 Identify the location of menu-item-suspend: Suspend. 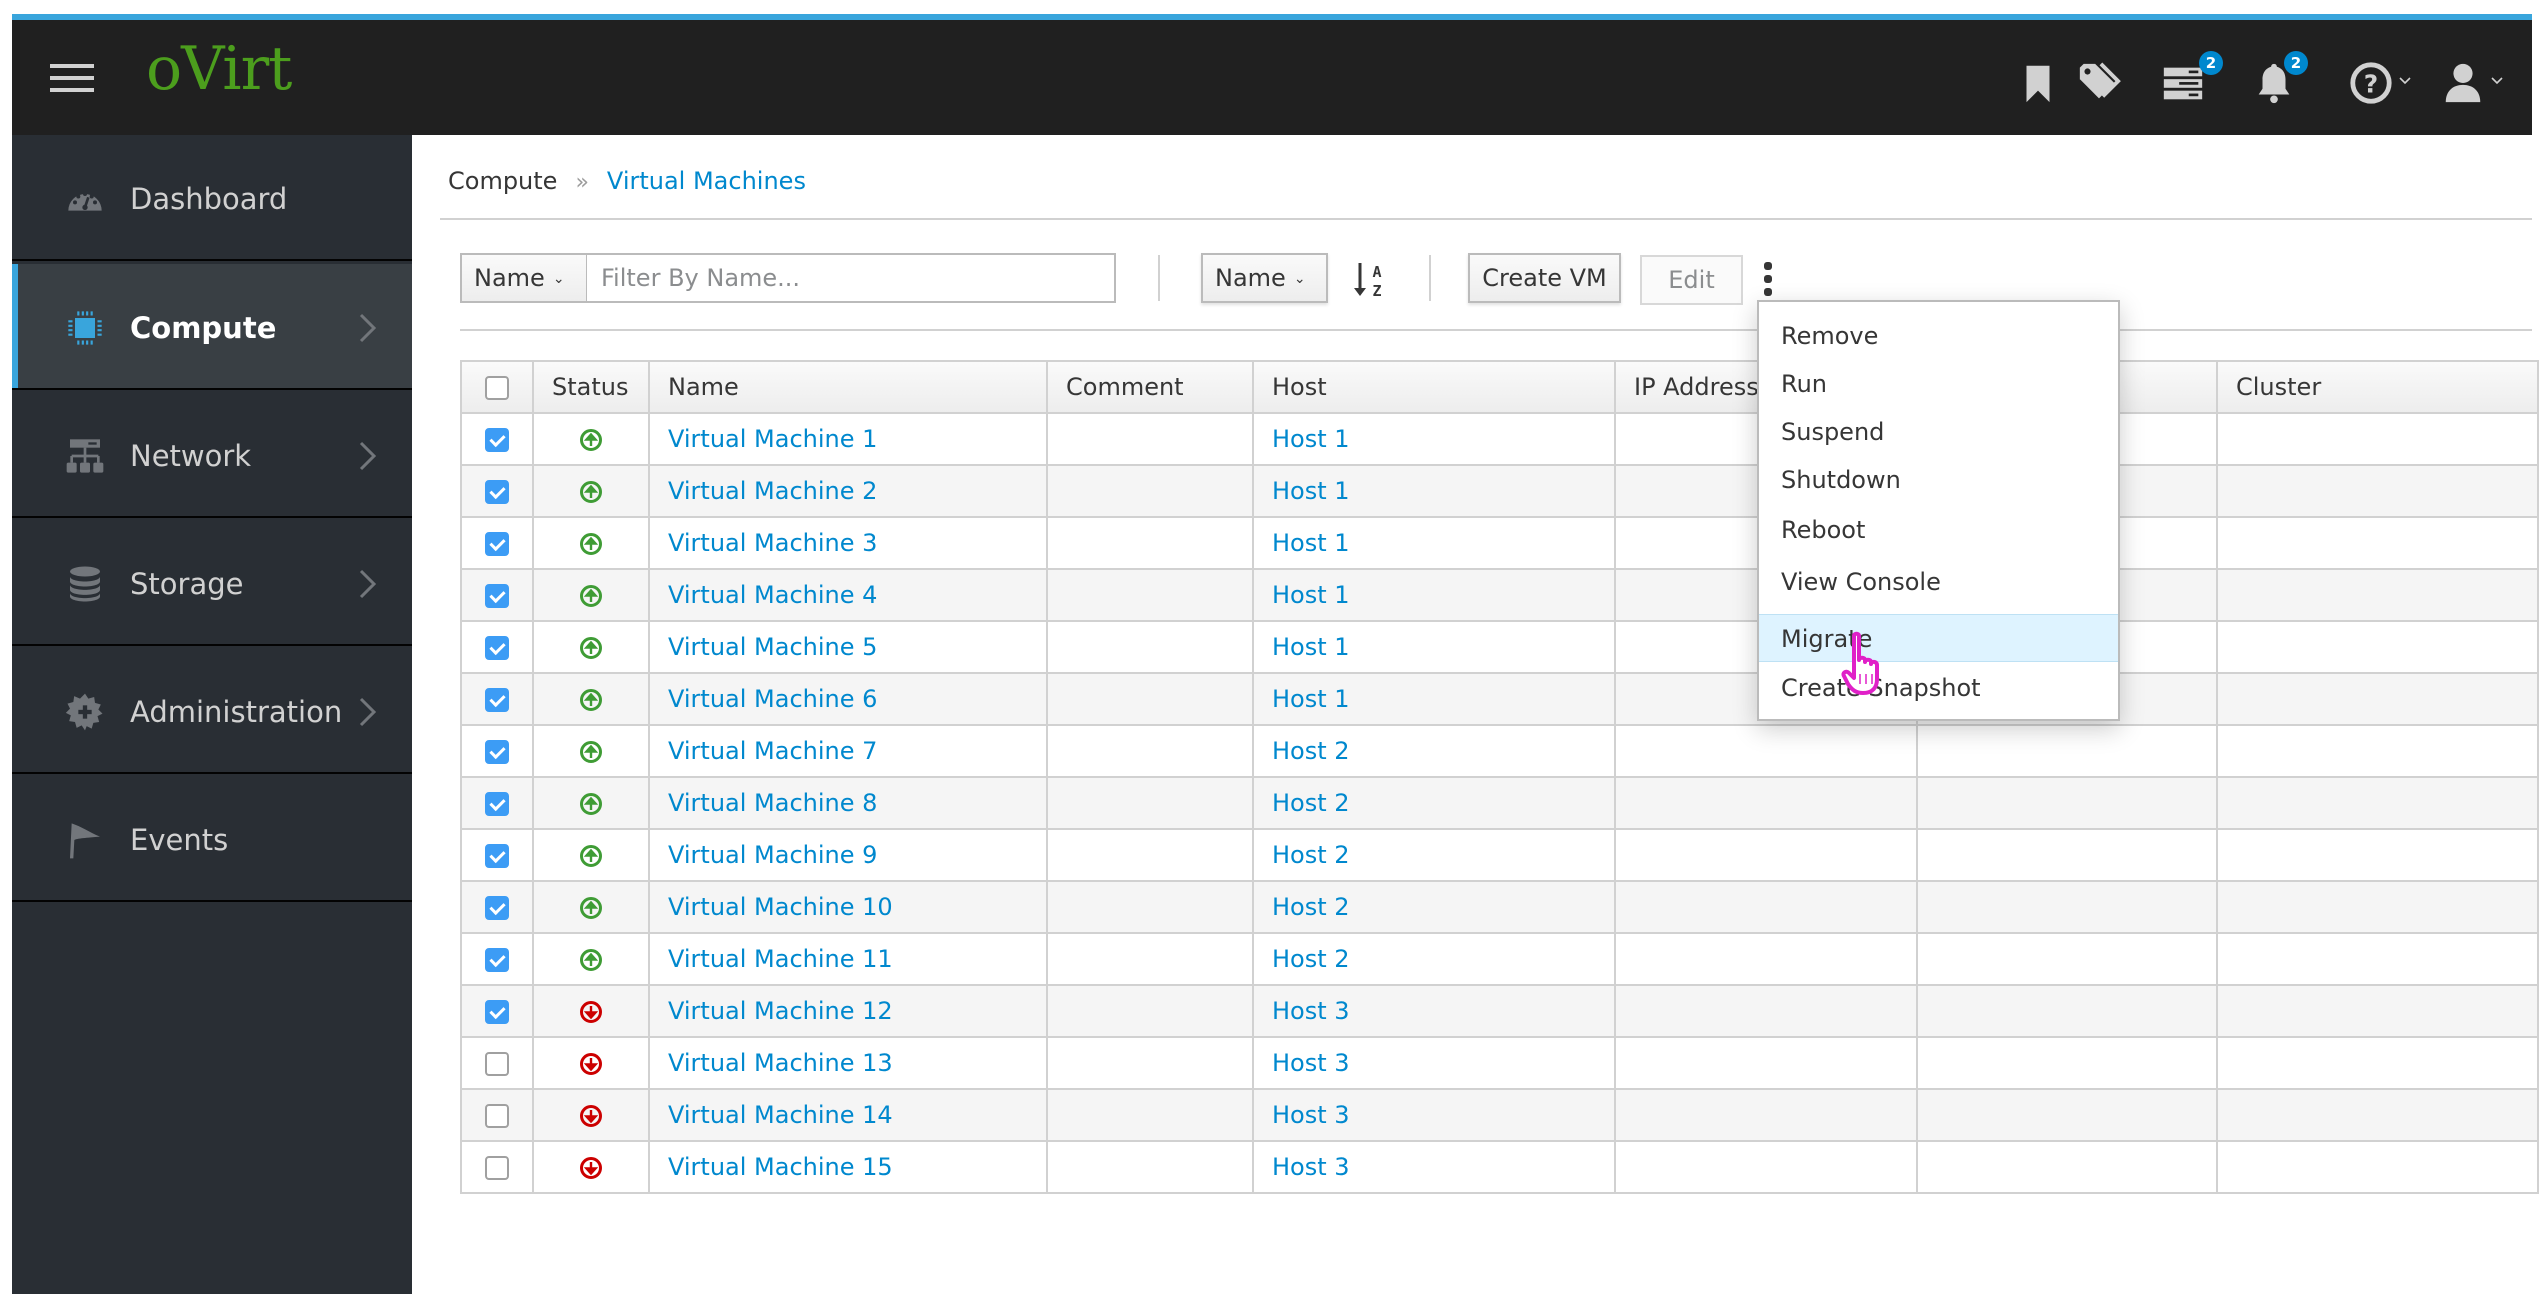
(1938, 432).